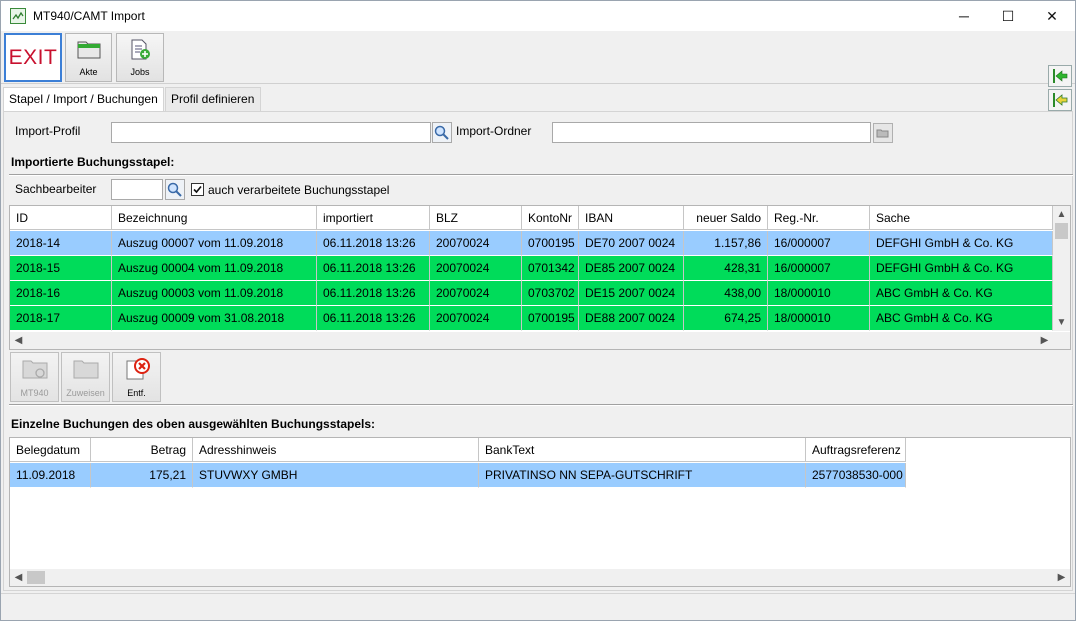 Image resolution: width=1076 pixels, height=621 pixels. Describe the element at coordinates (540, 577) in the screenshot. I see `buchungen-hscrollbar: ◀ ▶` at that location.